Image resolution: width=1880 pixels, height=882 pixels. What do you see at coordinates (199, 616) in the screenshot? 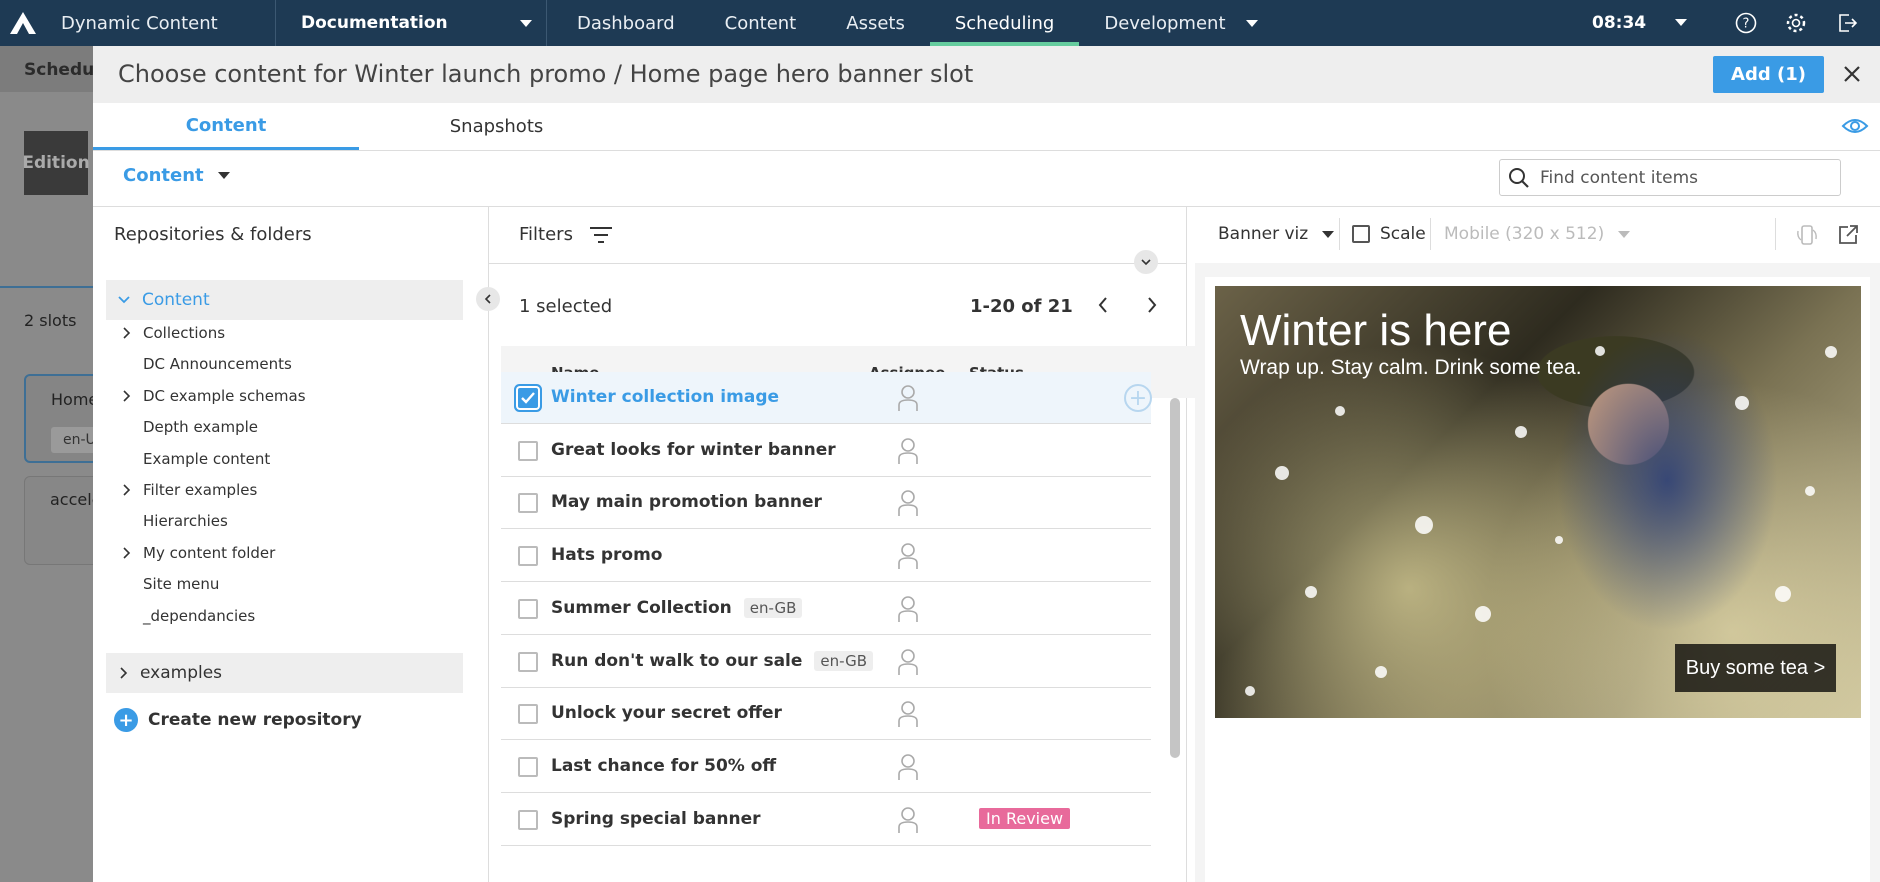
I see `folder-item: _dependancies` at bounding box center [199, 616].